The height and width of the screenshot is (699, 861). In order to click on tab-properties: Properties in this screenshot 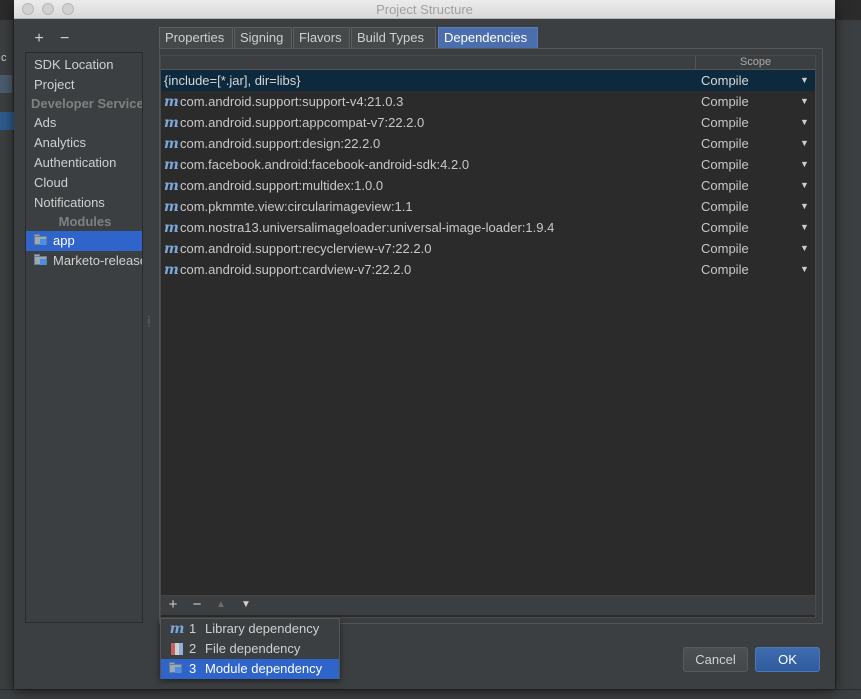, I will do `click(196, 37)`.